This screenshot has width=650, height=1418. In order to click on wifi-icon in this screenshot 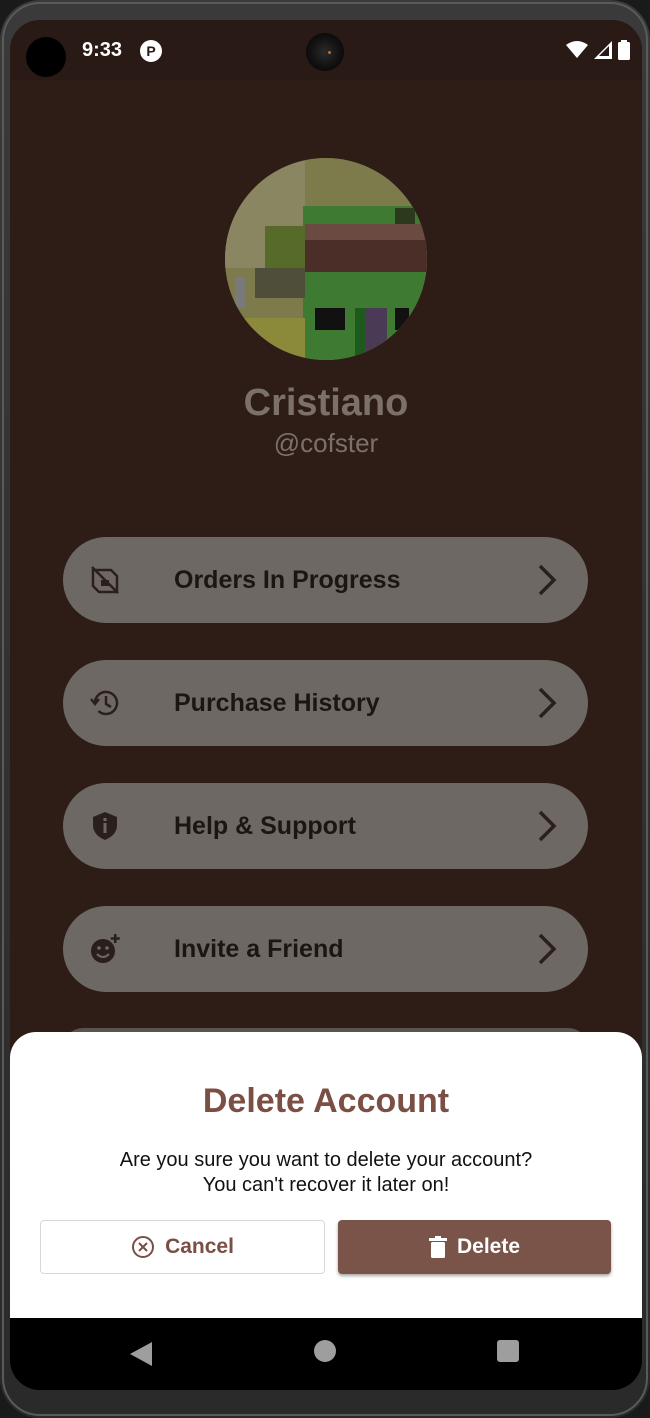, I will do `click(577, 49)`.